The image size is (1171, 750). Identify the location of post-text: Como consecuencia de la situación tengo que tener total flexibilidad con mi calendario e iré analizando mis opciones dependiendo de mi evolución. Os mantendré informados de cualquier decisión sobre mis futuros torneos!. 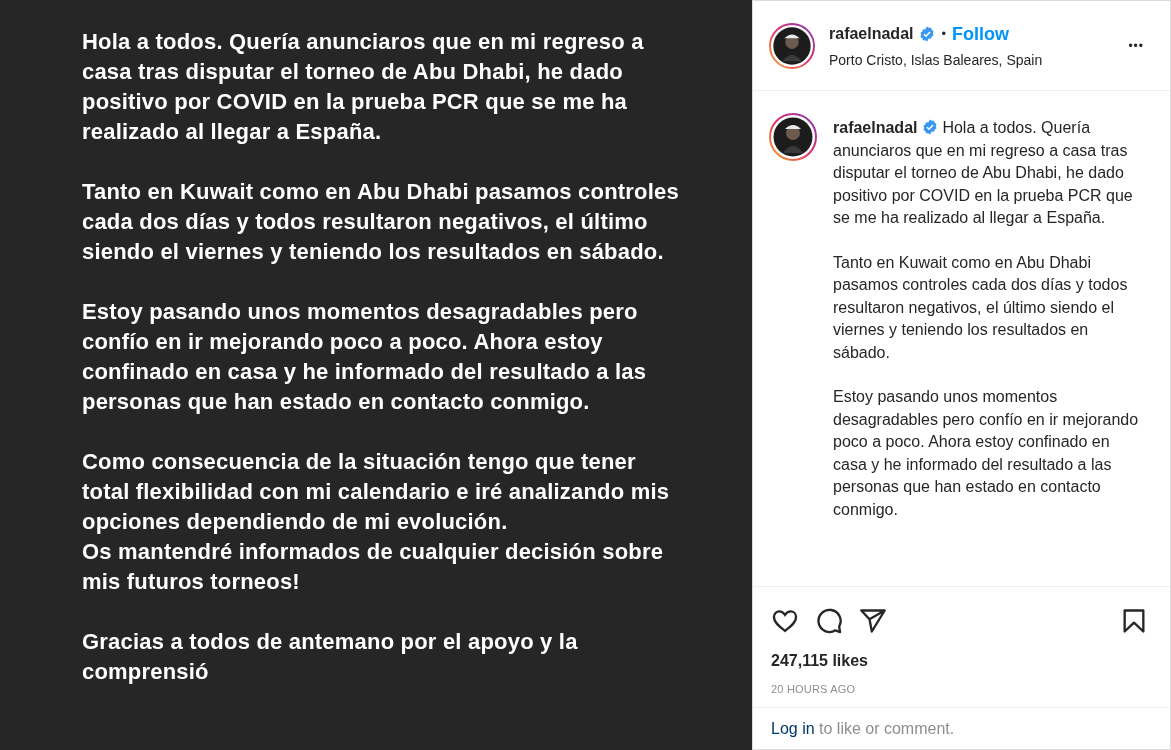
(376, 522).